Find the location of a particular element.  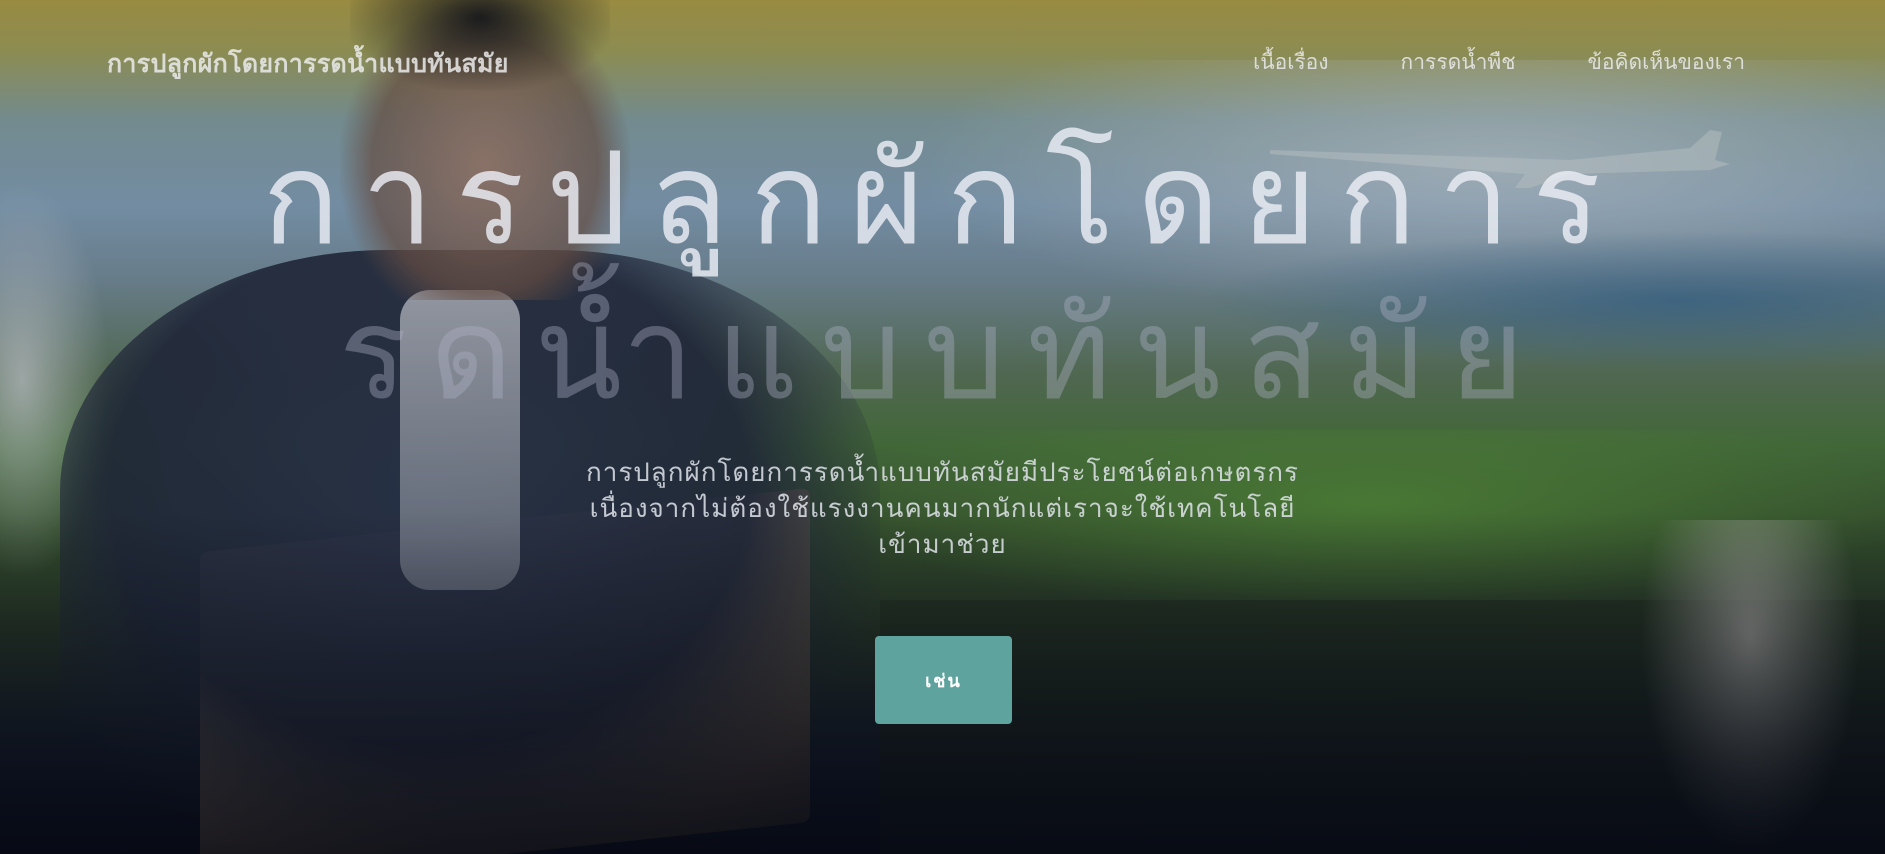

example-button: เช่น is located at coordinates (943, 680).